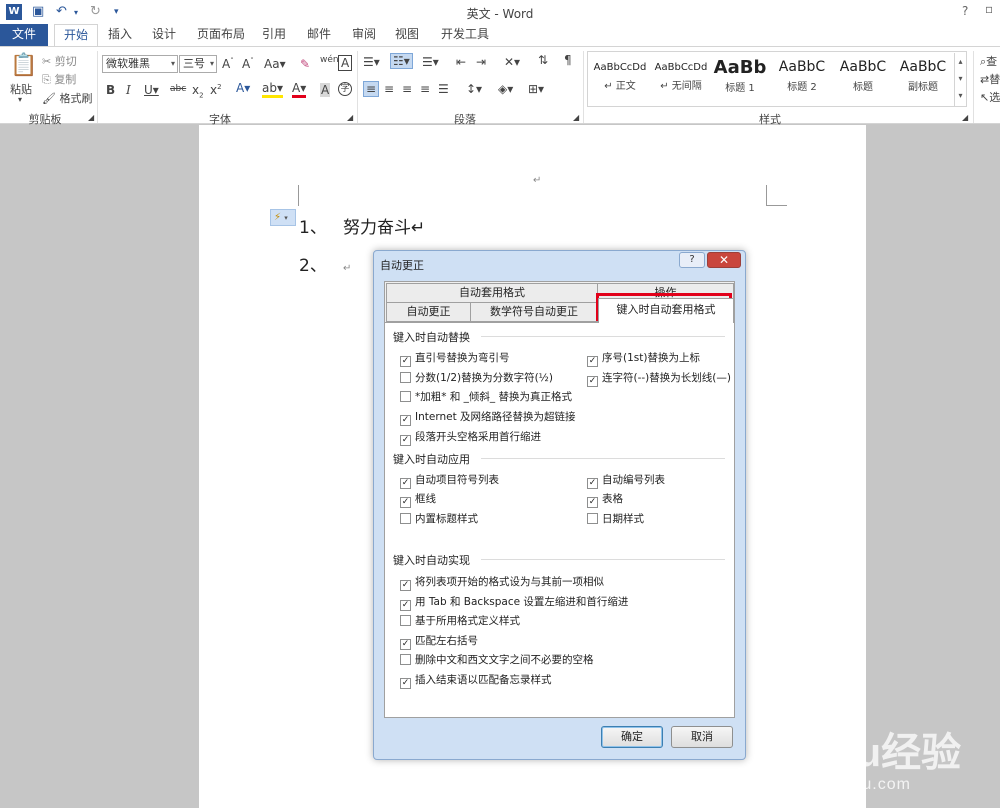 This screenshot has height=808, width=1000. Describe the element at coordinates (23, 65) in the screenshot. I see `paste-icon: 📋` at that location.